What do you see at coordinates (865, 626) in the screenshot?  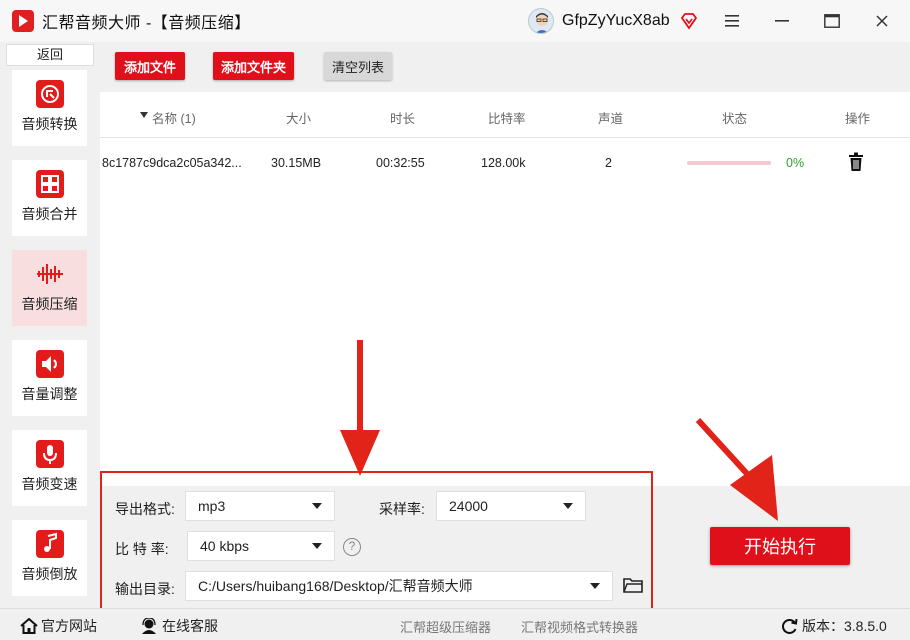 I see `version-number: 3.8.5.0` at bounding box center [865, 626].